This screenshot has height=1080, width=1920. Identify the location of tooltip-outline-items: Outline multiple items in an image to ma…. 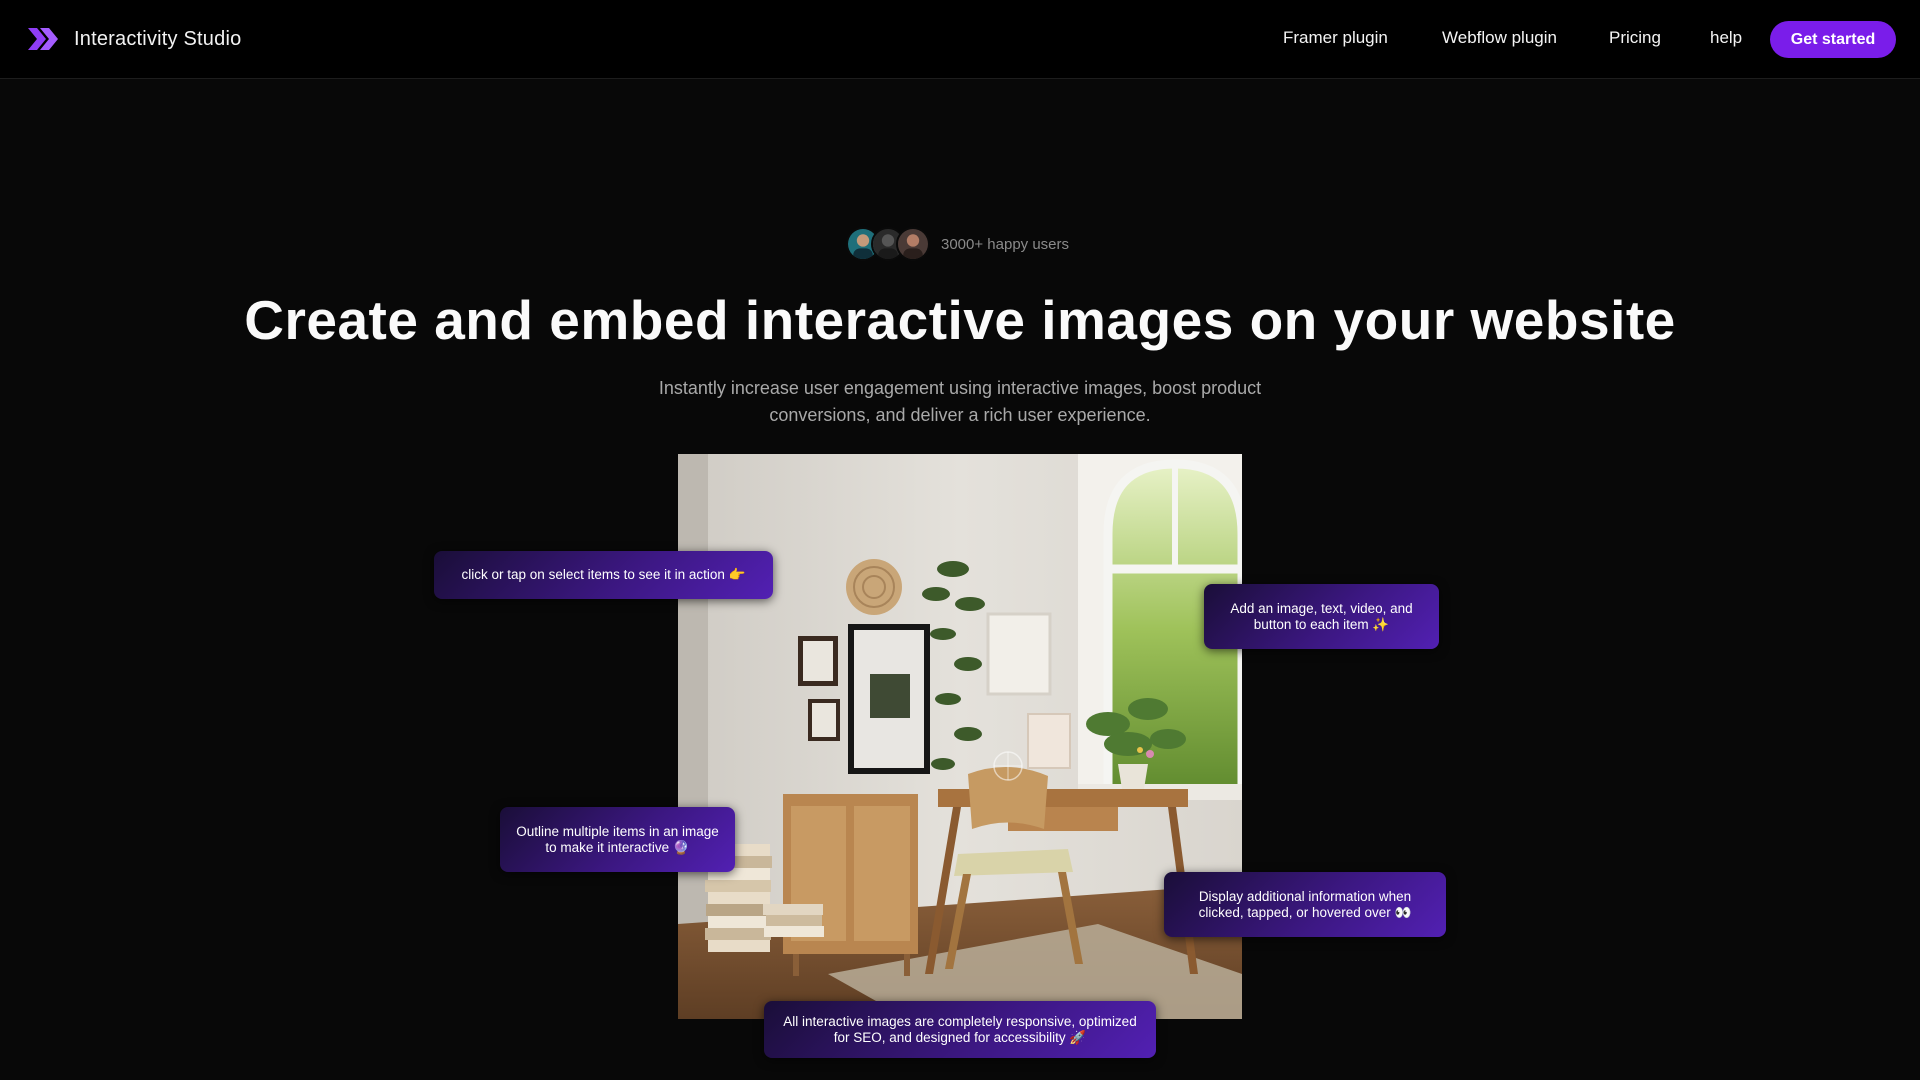
(617, 839).